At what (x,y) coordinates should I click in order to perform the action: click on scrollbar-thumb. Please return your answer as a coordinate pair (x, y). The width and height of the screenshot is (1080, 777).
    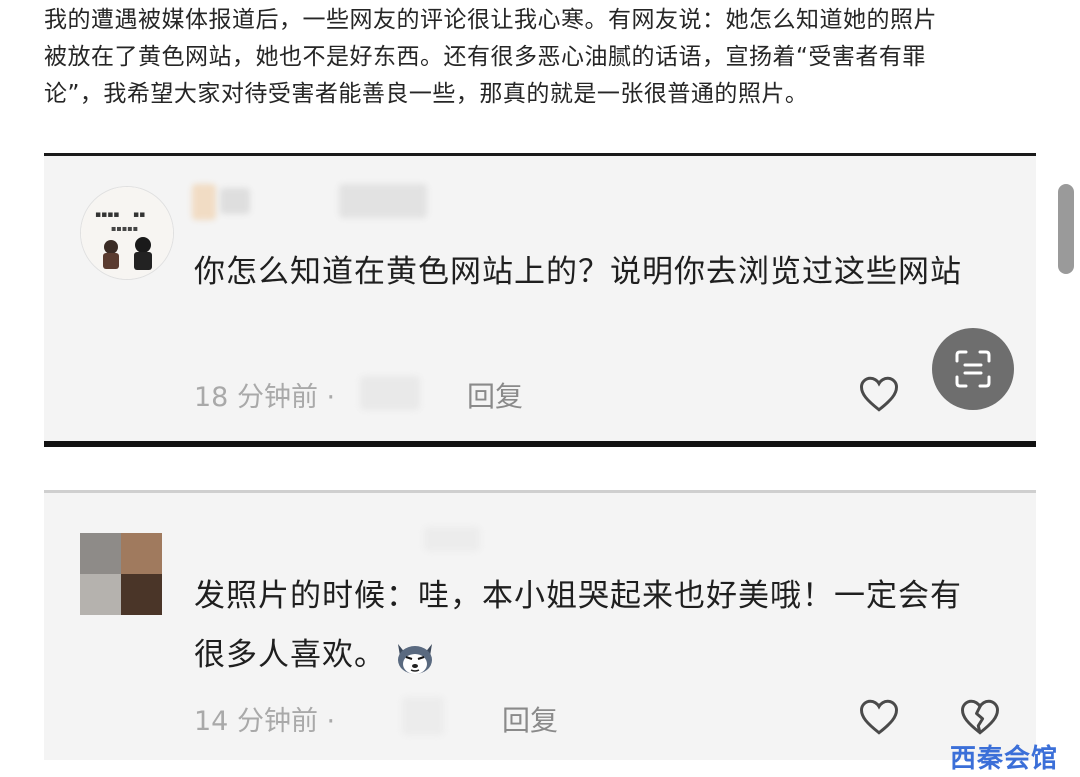
    Looking at the image, I should click on (1066, 229).